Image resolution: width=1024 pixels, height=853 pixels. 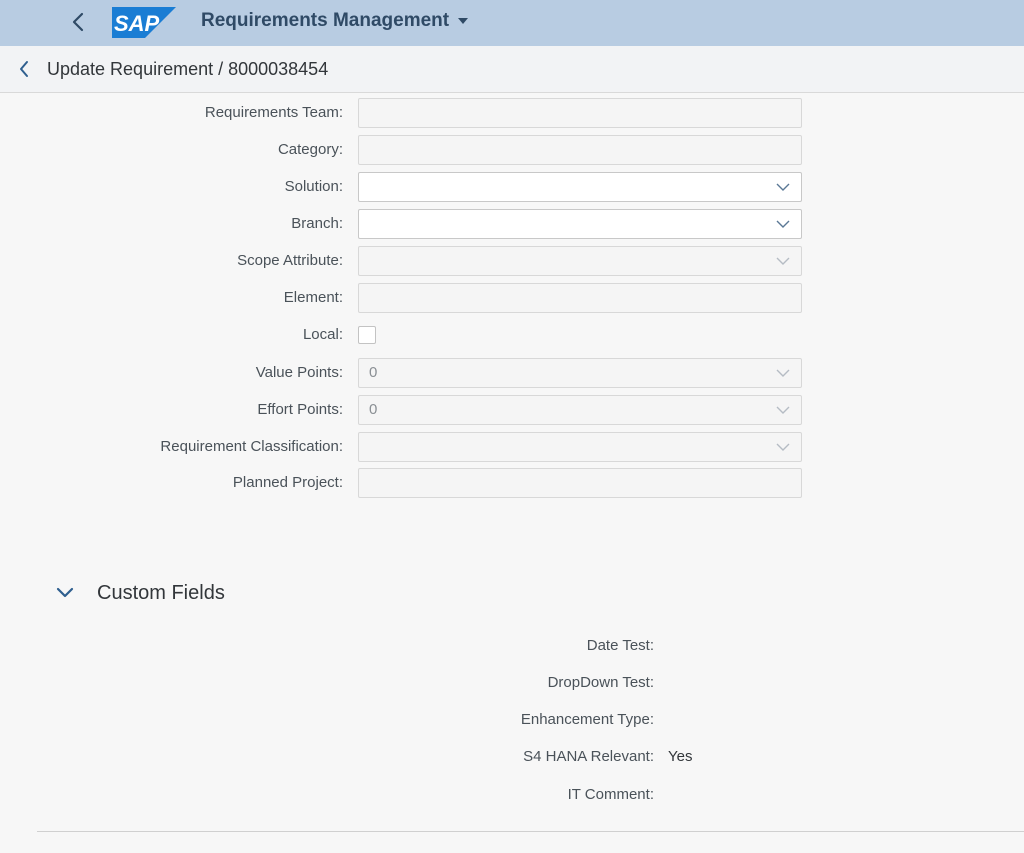 I want to click on s4-hana-relevant-value: Yes, so click(x=680, y=756).